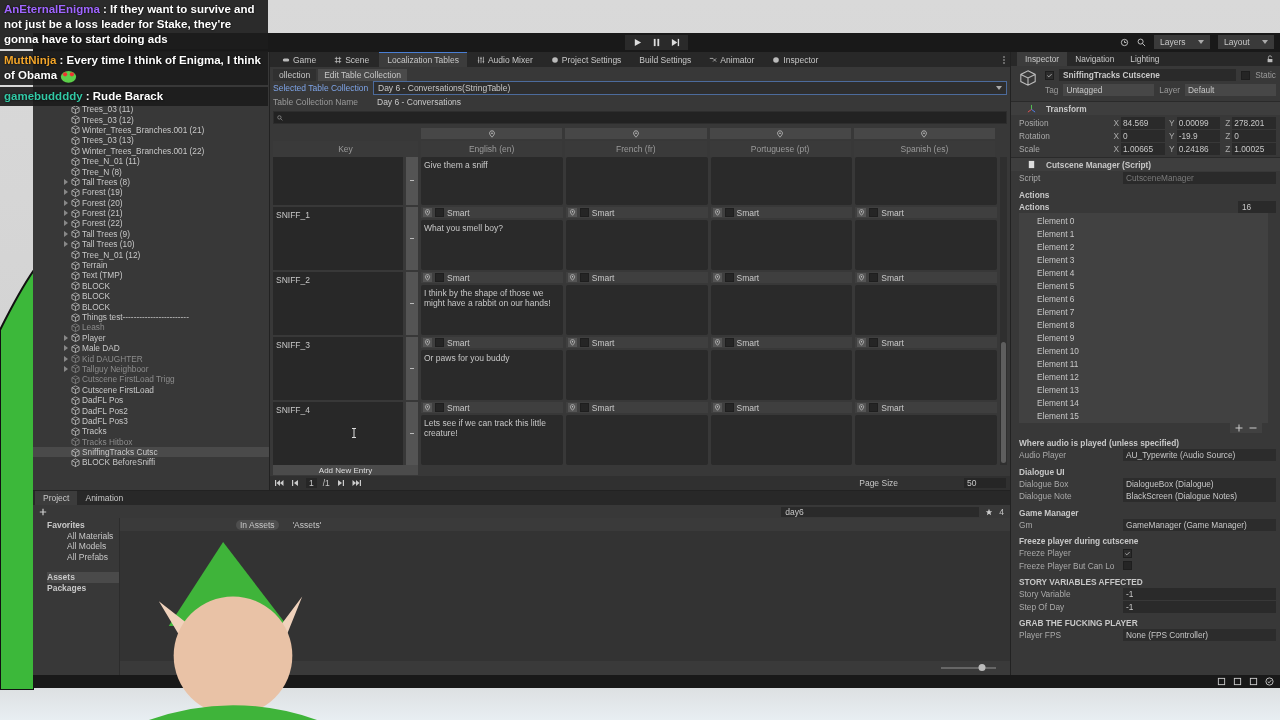  What do you see at coordinates (640, 117) in the screenshot?
I see `search-field` at bounding box center [640, 117].